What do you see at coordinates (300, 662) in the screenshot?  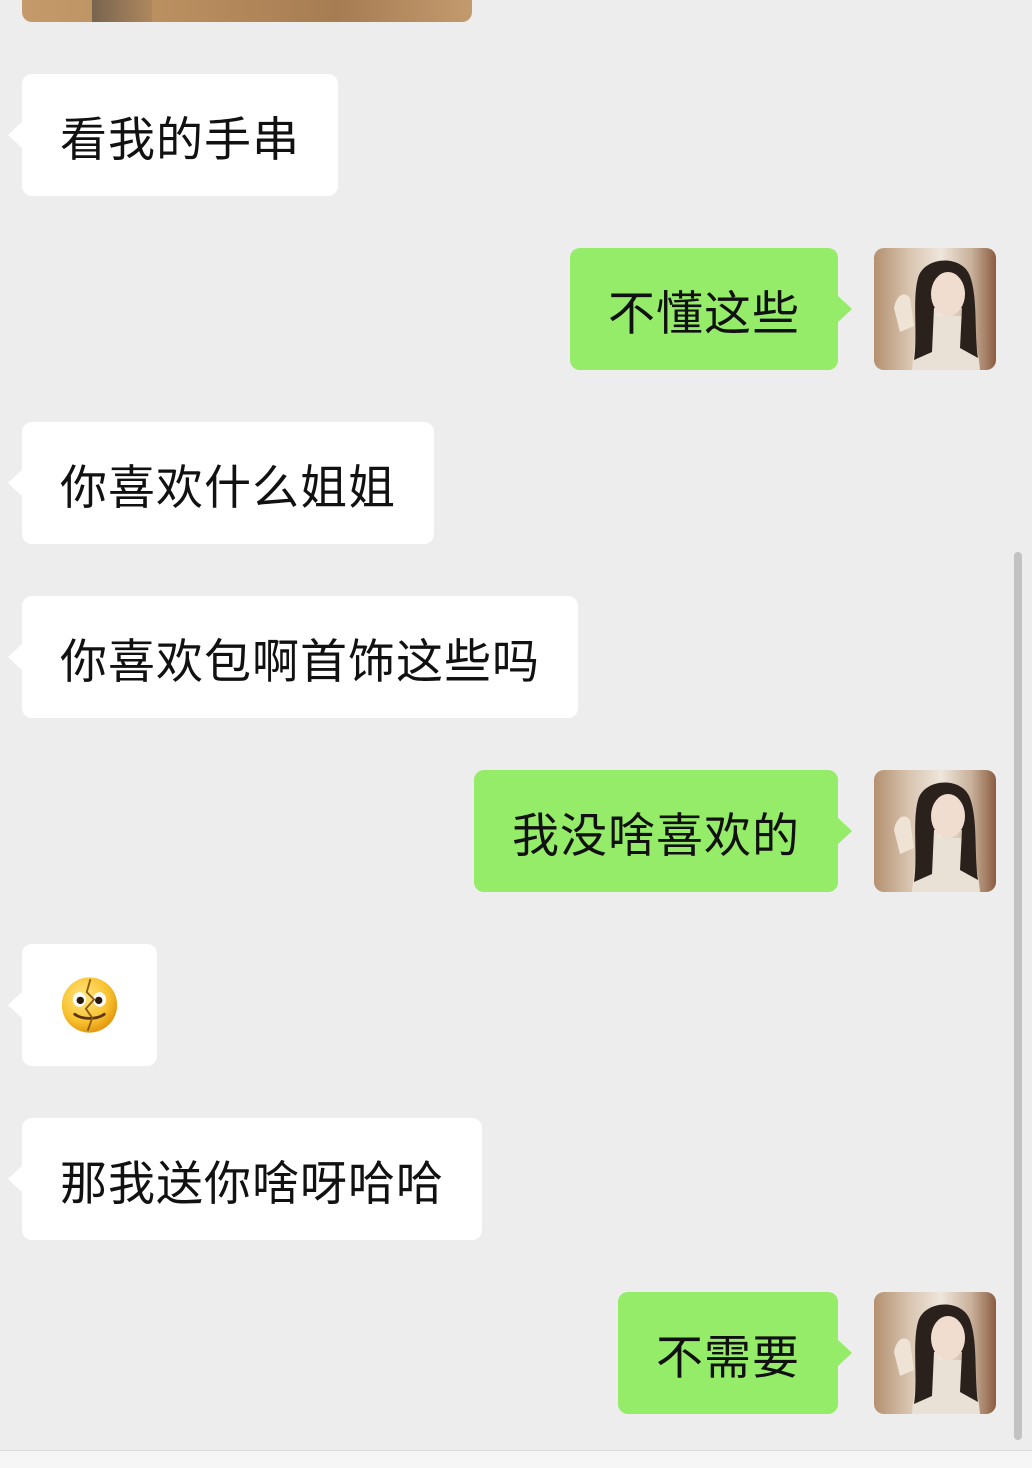 I see `message-text: 你喜欢包啊首饰这些吗` at bounding box center [300, 662].